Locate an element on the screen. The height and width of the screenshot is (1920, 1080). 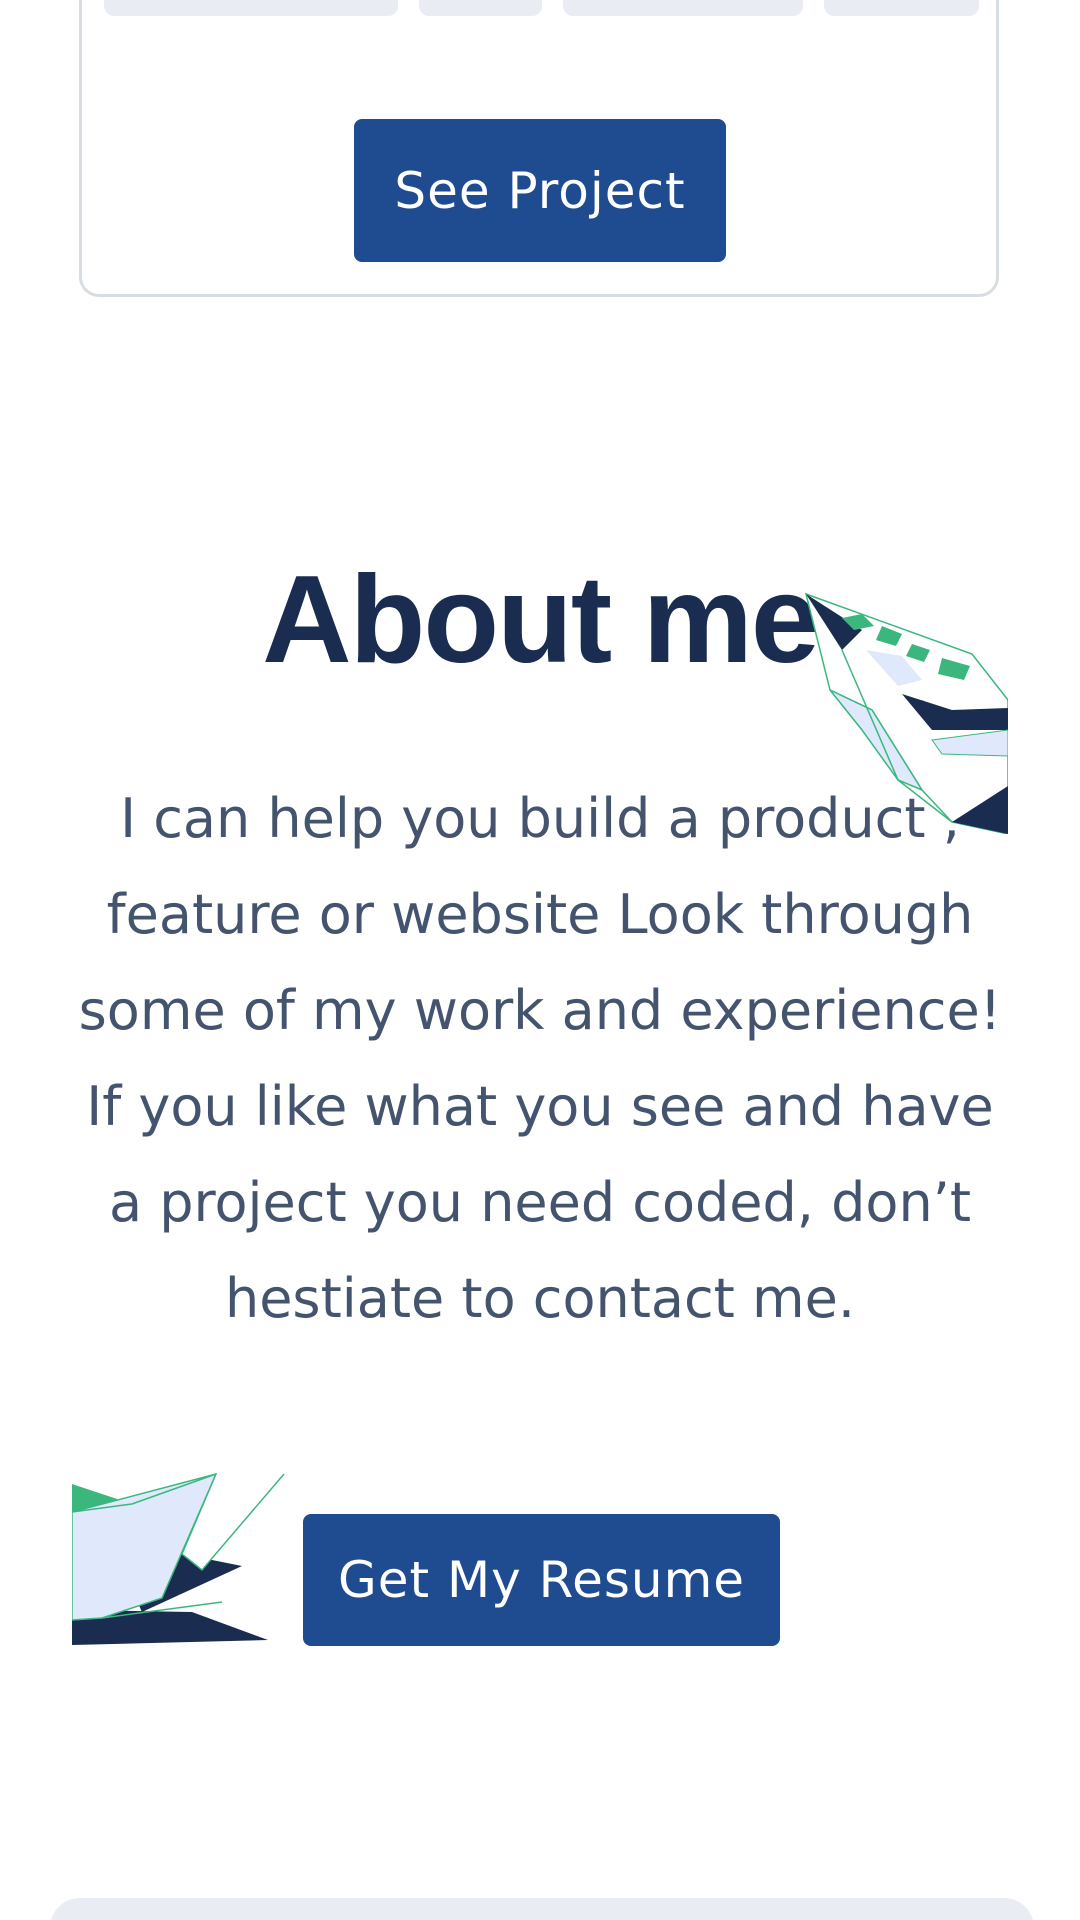
paper-plane-icon is located at coordinates (178, 1558).